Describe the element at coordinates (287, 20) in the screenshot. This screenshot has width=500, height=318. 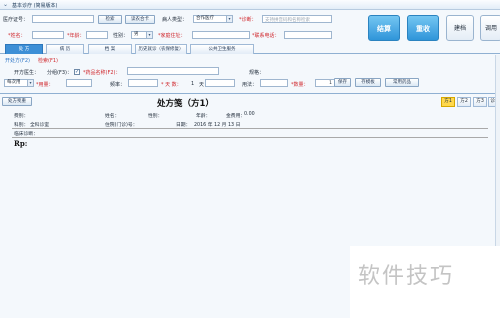
I see `diagnosis-placeholder: 支持拼音码和名称检索` at that location.